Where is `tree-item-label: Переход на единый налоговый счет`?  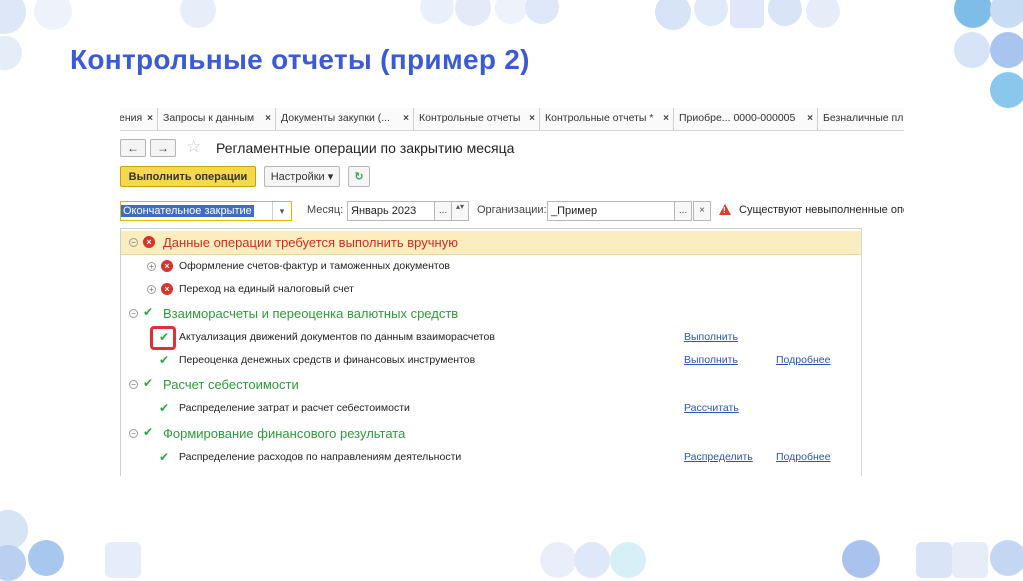 tree-item-label: Переход на единый налоговый счет is located at coordinates (266, 289).